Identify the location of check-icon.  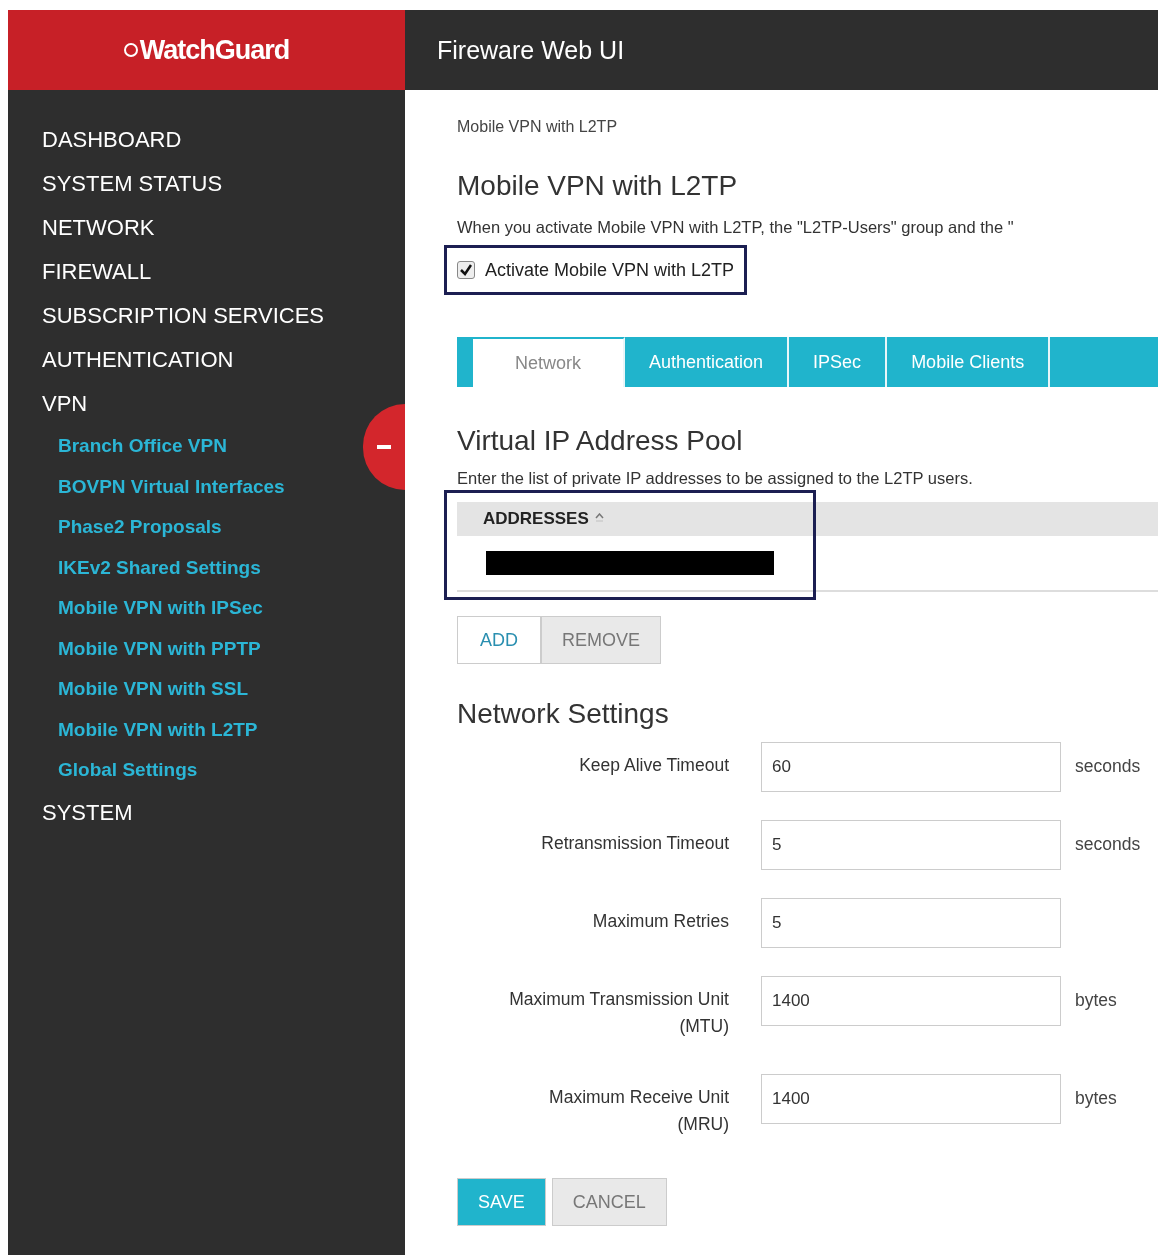
(466, 270).